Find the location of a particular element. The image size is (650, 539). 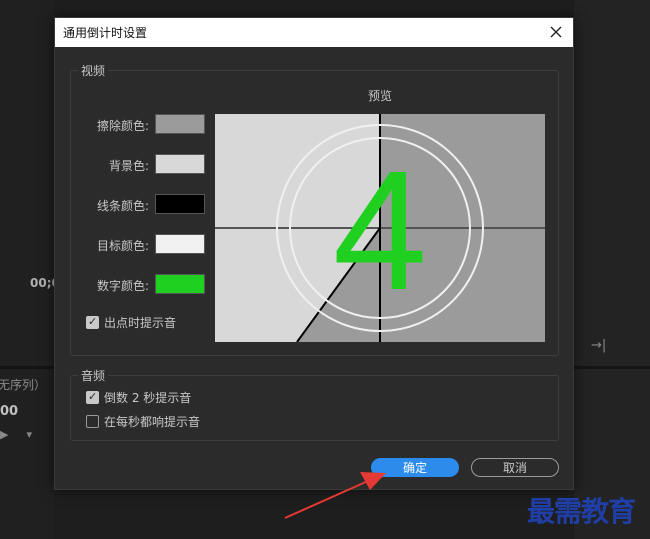

audio-group is located at coordinates (314, 408).